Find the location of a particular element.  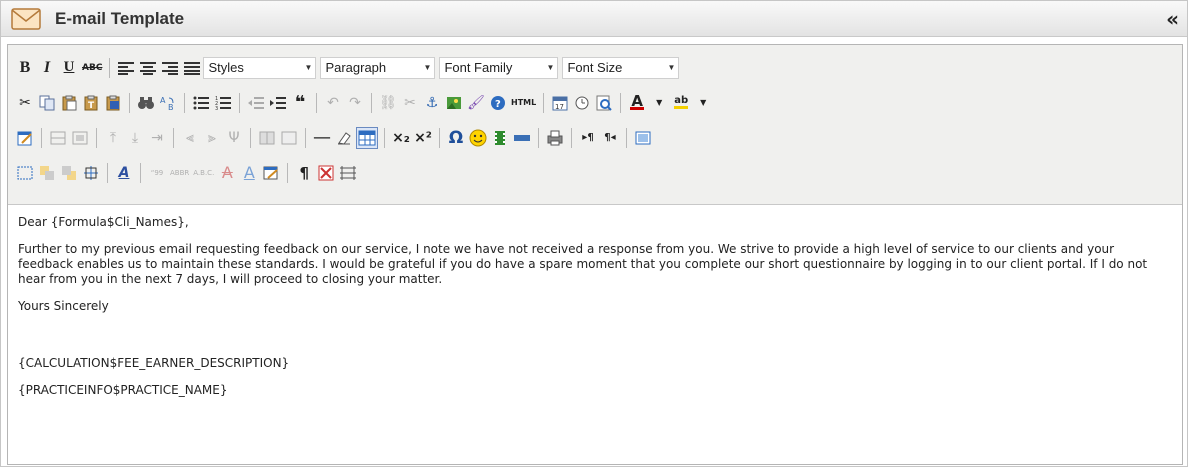

paste-word-icon is located at coordinates (113, 103).